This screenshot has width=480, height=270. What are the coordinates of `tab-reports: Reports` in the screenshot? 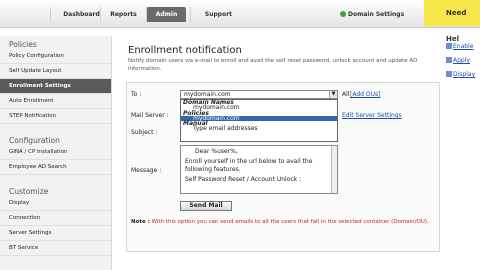 It's located at (123, 14).